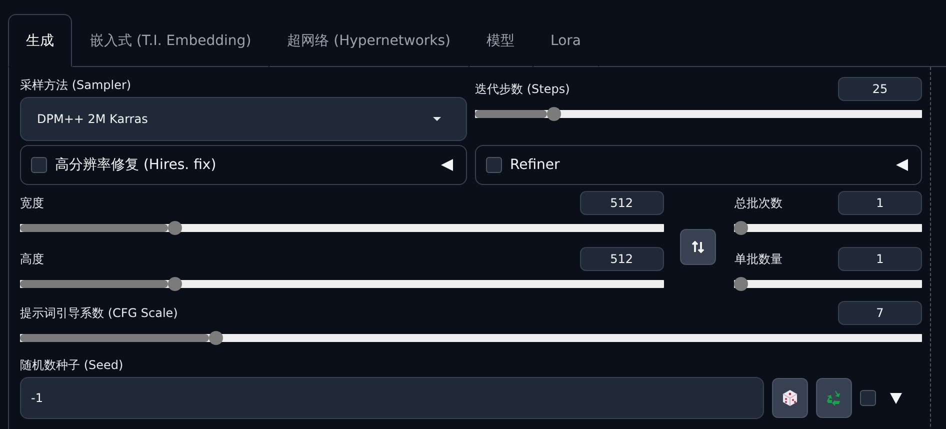  Describe the element at coordinates (40, 40) in the screenshot. I see `tab: 生成` at that location.